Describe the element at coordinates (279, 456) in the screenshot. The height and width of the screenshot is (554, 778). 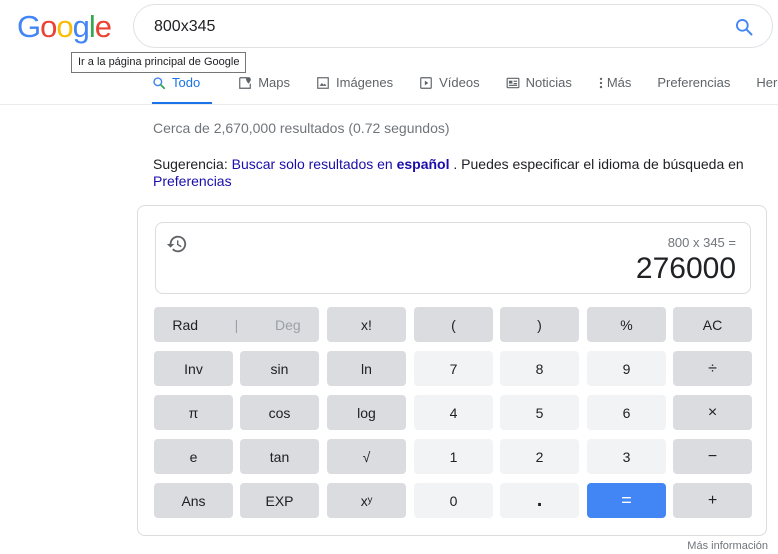
I see `tan-button: tan` at that location.